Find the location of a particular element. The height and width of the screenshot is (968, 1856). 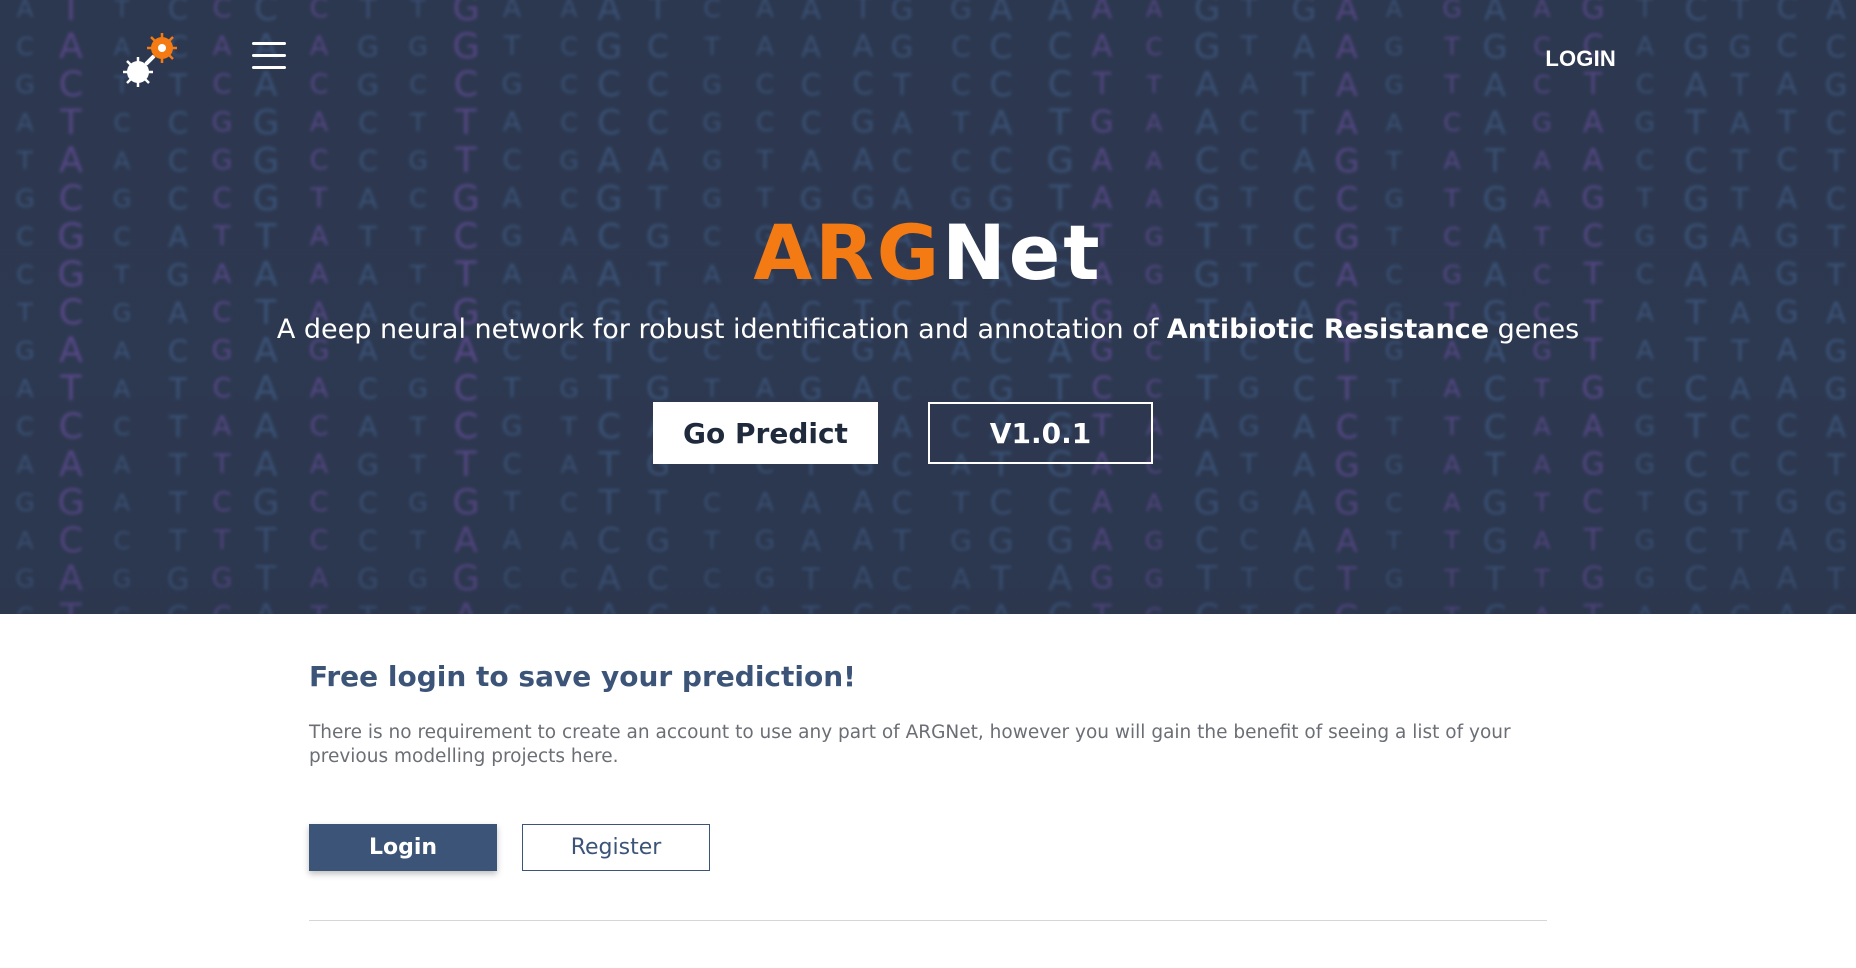

version-button: V1.0.1 is located at coordinates (1040, 433).